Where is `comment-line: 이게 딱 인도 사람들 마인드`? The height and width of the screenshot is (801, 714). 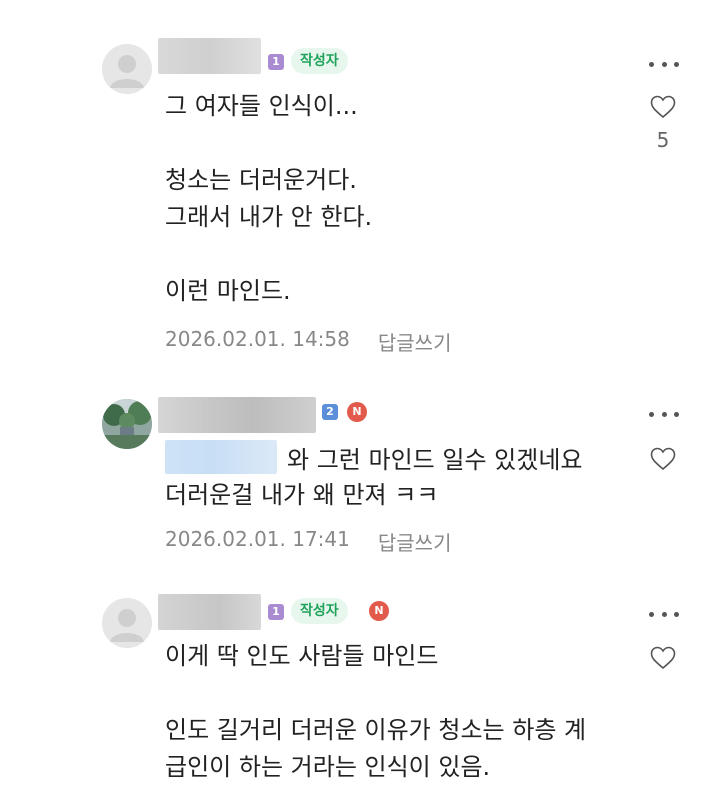
comment-line: 이게 딱 인도 사람들 마인드 is located at coordinates (302, 656).